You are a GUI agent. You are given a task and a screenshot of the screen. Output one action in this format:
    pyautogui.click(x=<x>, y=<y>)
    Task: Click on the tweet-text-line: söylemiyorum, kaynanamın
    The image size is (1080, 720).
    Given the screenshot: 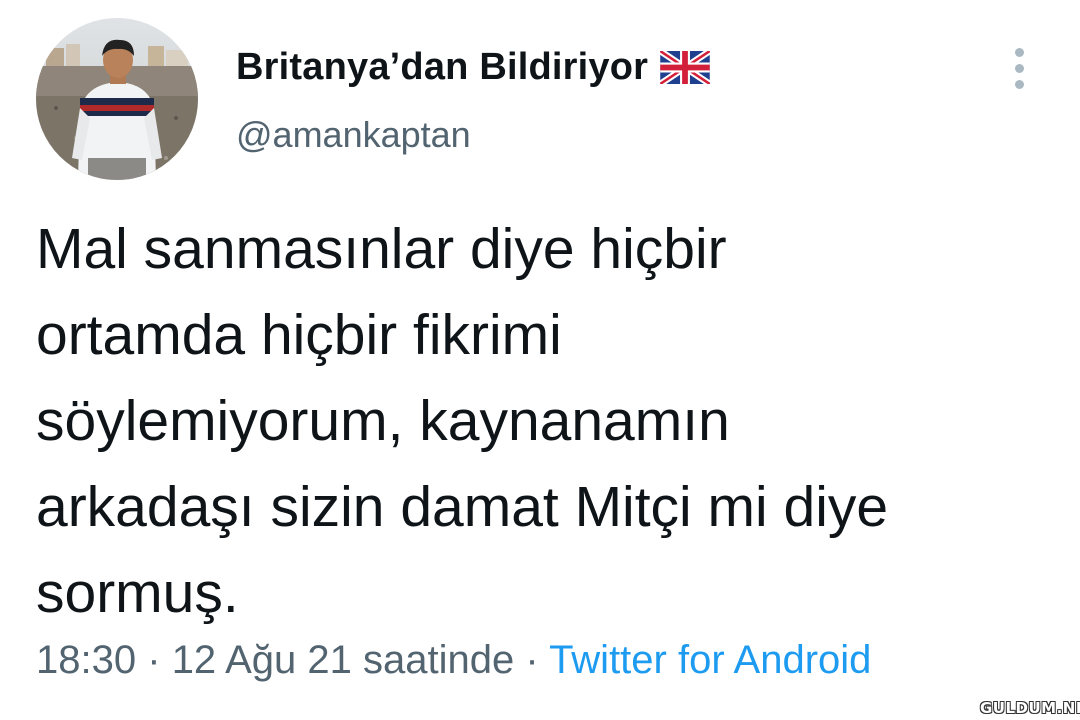 What is the action you would take?
    pyautogui.click(x=383, y=421)
    